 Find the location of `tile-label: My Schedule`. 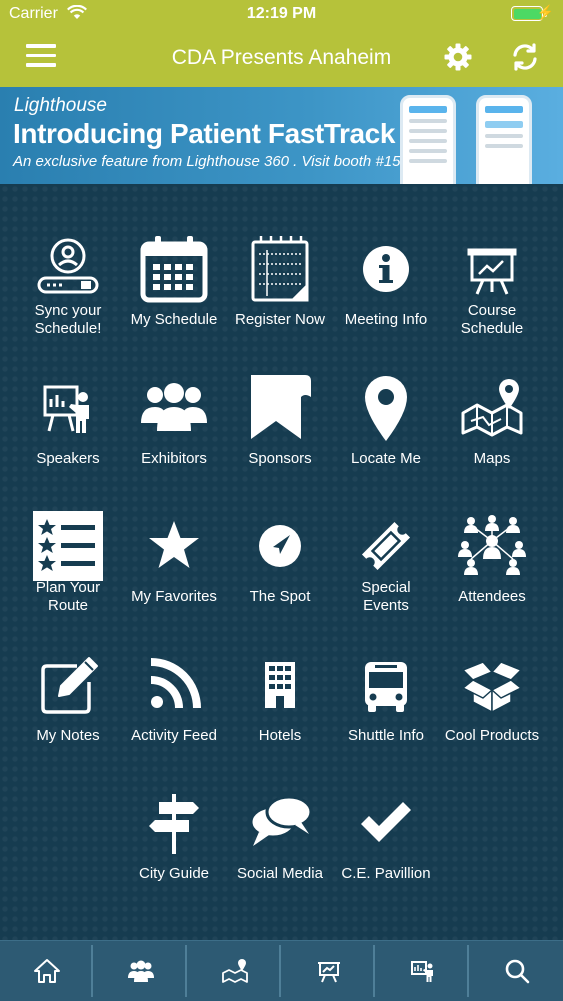

tile-label: My Schedule is located at coordinates (174, 319).